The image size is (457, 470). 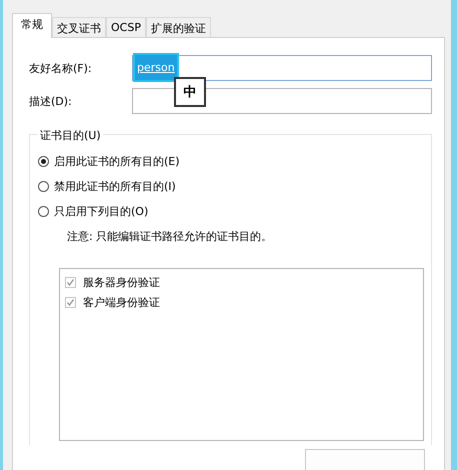 I want to click on ime-mode-indicator: 中, so click(x=190, y=92).